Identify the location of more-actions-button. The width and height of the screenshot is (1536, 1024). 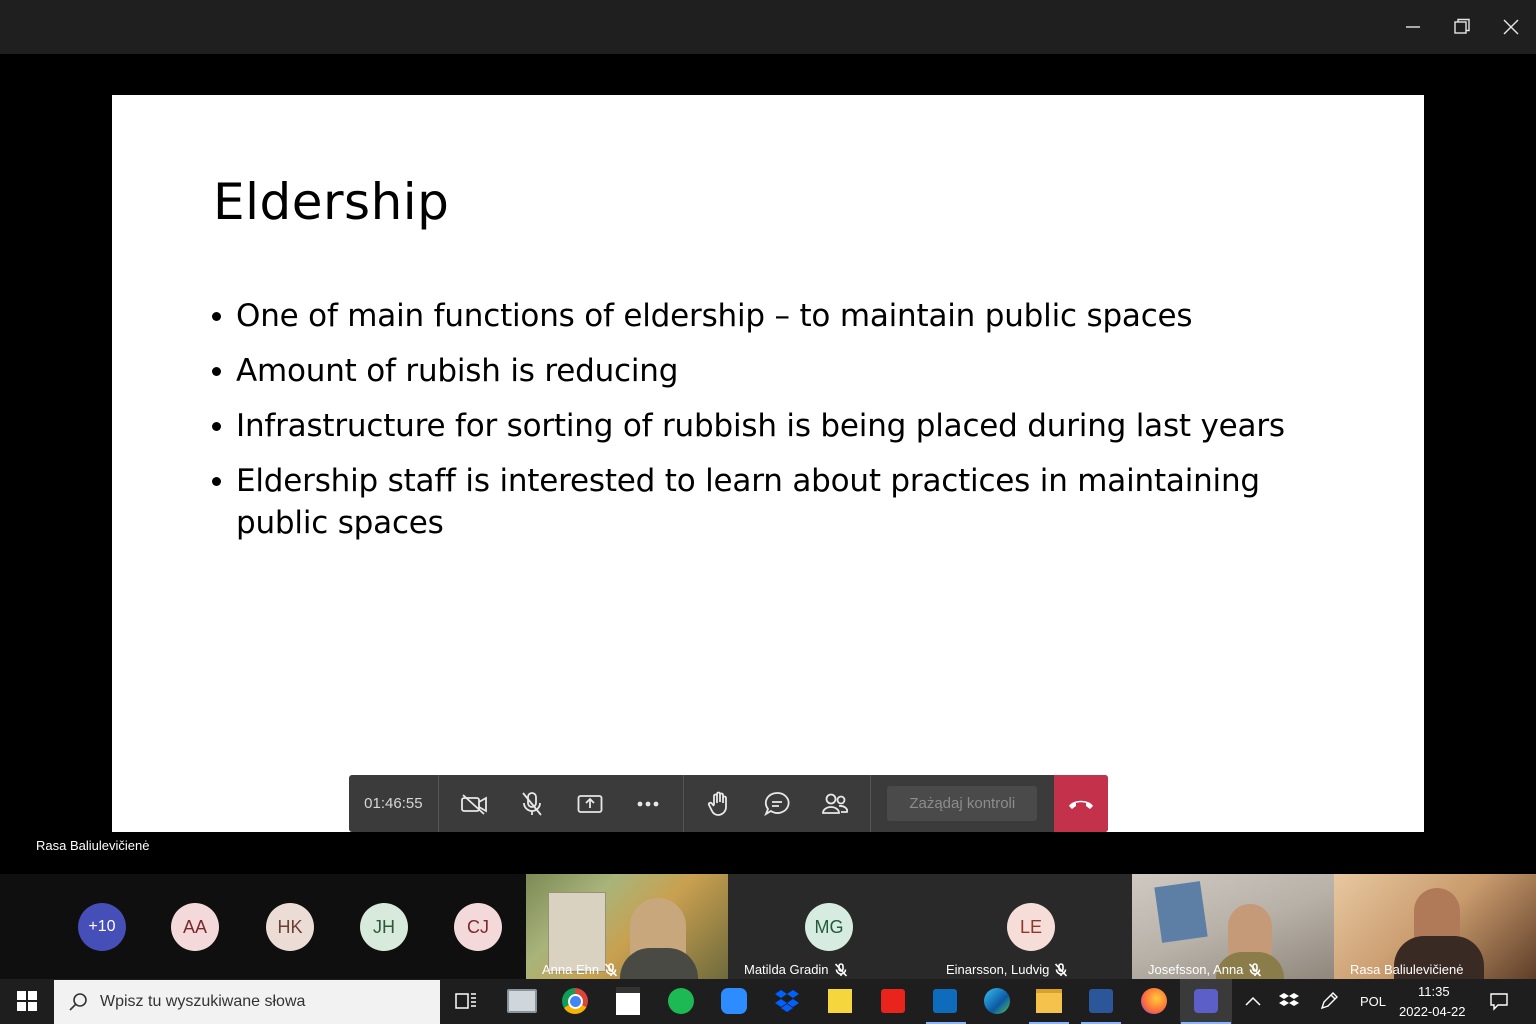
(648, 803).